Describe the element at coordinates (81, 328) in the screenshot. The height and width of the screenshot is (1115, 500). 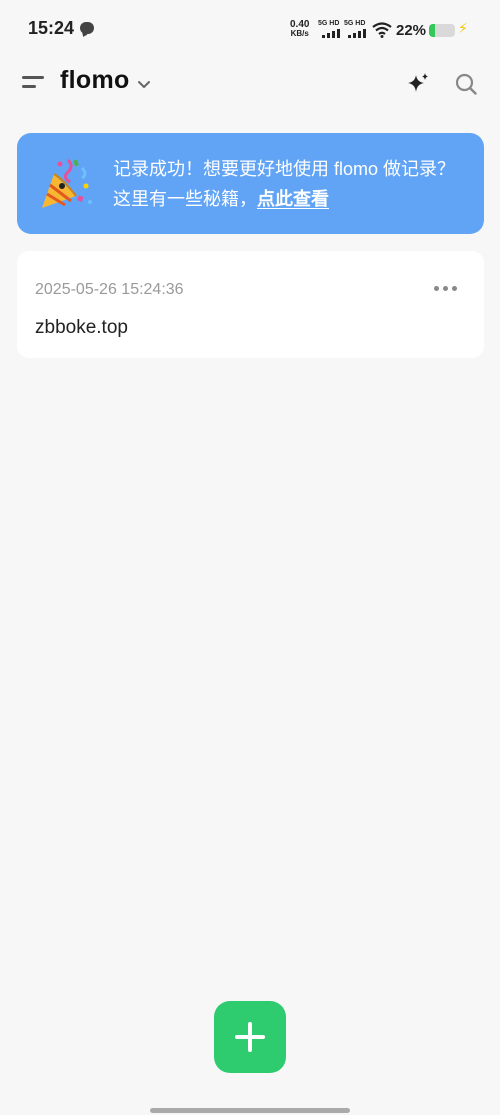
I see `memo-content: zbboke.top` at that location.